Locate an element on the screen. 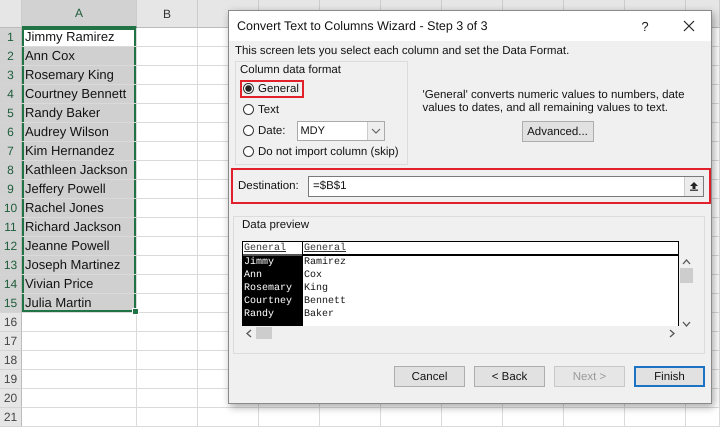  table-cell: Jeffery Powell is located at coordinates (79, 189).